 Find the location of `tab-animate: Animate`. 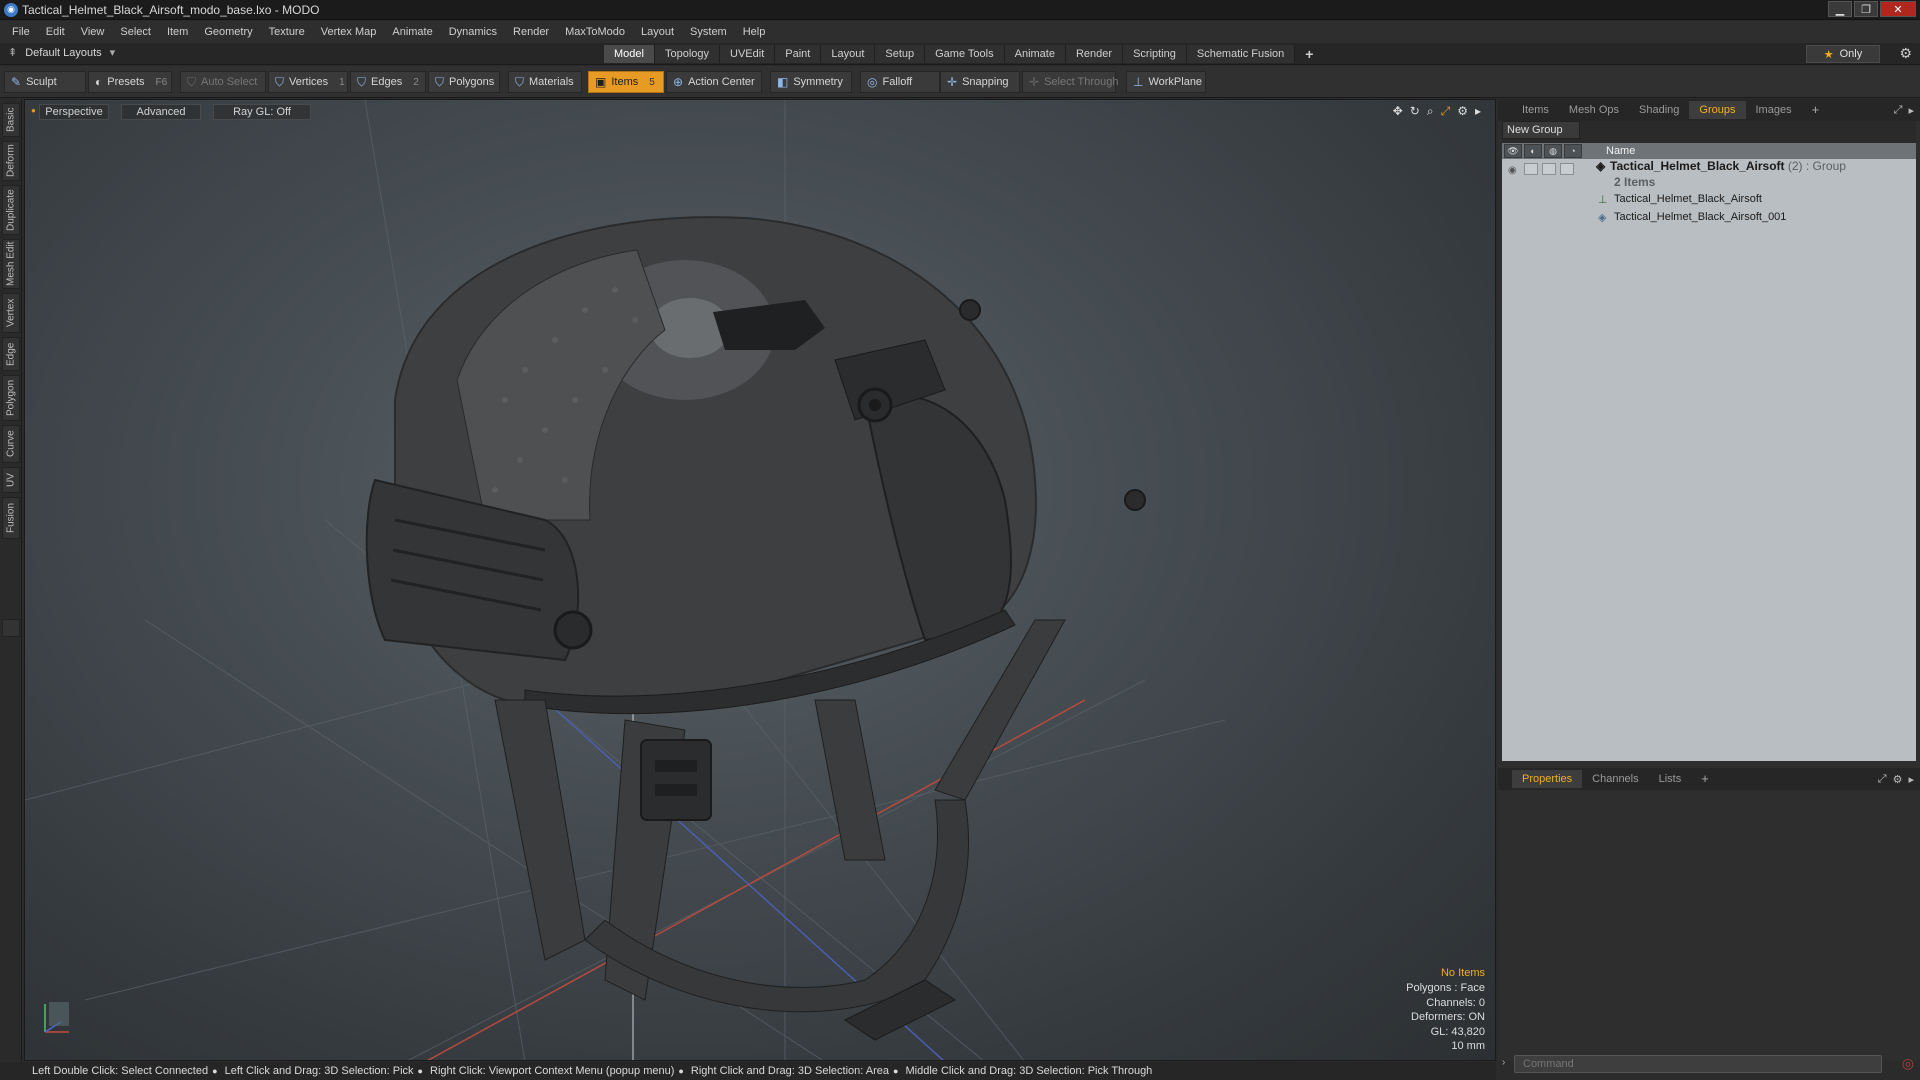

tab-animate: Animate is located at coordinates (1035, 54).